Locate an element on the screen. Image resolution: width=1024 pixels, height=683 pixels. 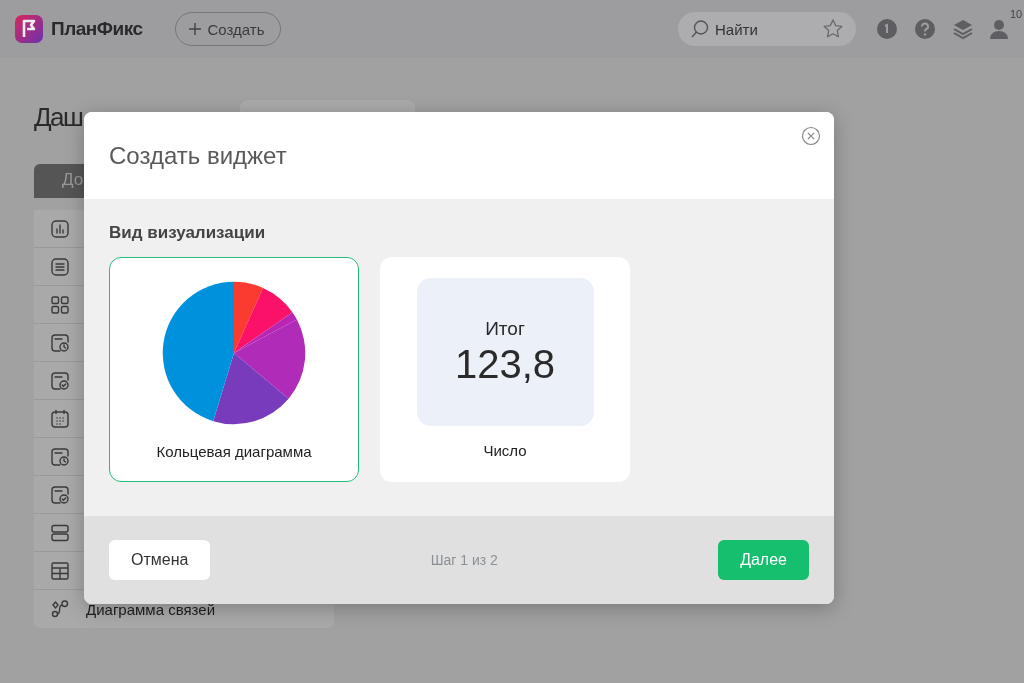
search-field: Найти is located at coordinates (767, 29).